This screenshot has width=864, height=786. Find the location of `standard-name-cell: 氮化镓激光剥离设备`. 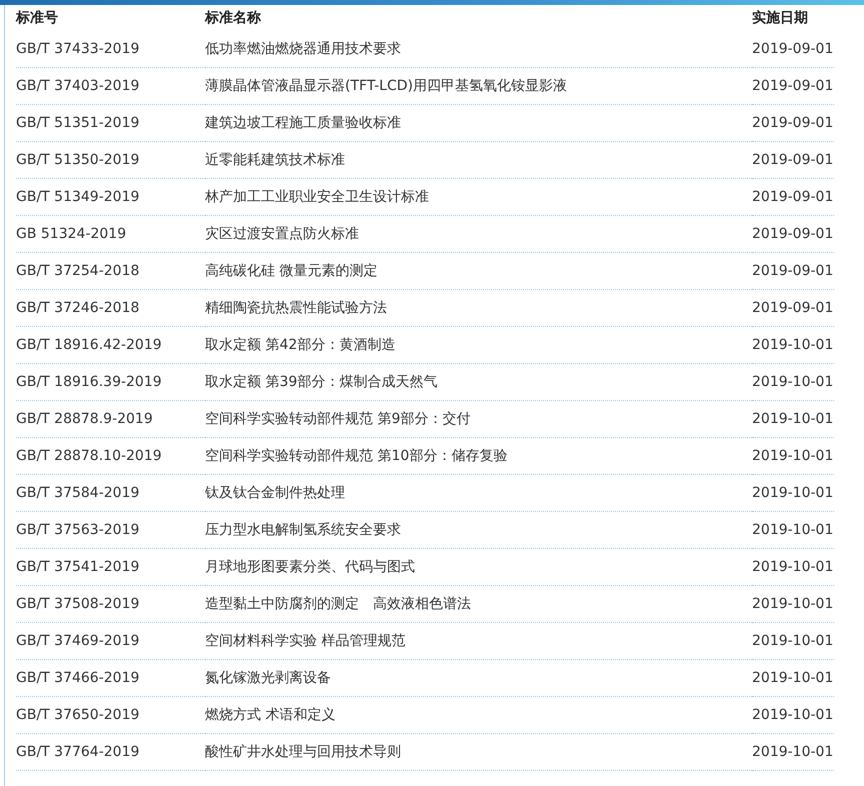

standard-name-cell: 氮化镓激光剥离设备 is located at coordinates (478, 678).